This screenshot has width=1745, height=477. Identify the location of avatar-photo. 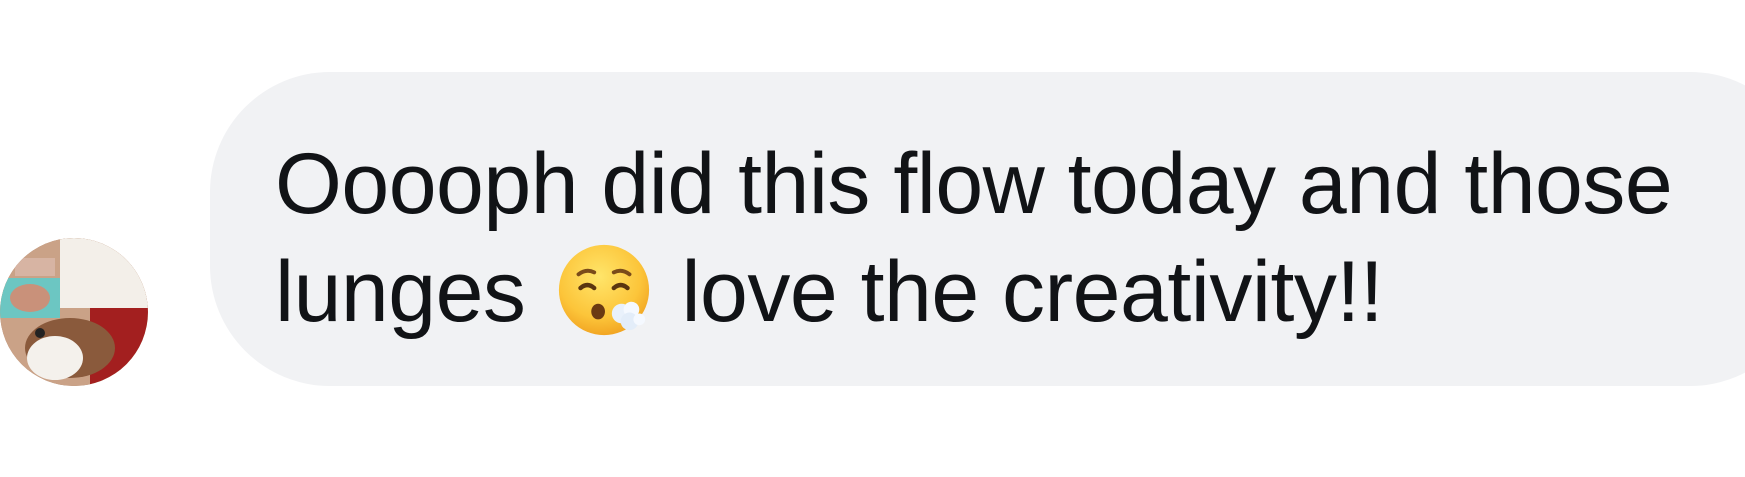
(74, 312).